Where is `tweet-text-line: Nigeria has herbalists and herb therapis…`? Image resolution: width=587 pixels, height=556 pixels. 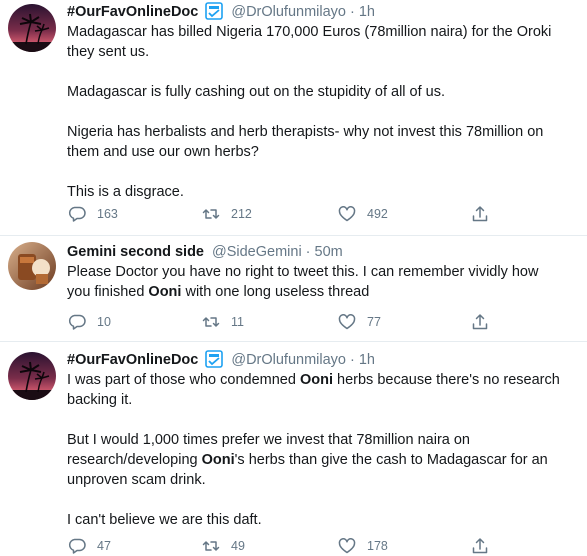
tweet-text-line: Nigeria has herbalists and herb therapis… is located at coordinates (322, 132).